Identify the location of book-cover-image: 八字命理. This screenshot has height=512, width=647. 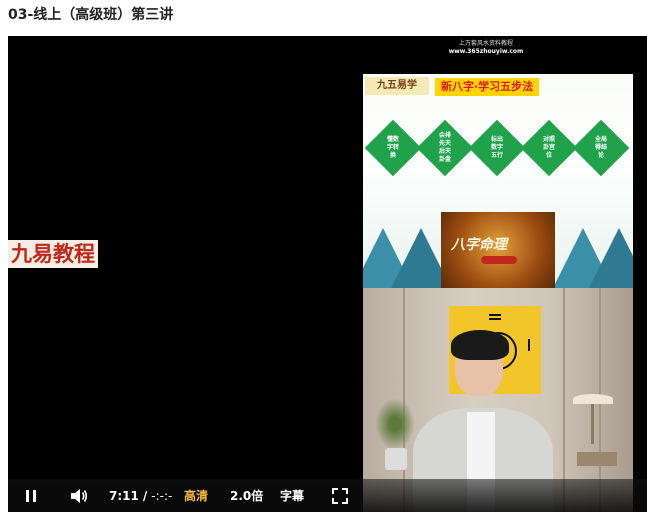
(498, 250).